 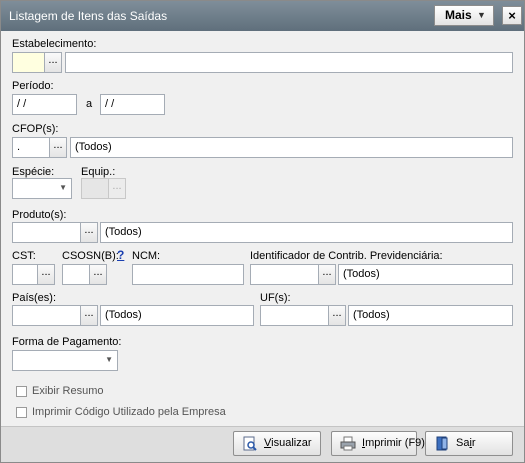 What do you see at coordinates (348, 443) in the screenshot?
I see `printer-icon` at bounding box center [348, 443].